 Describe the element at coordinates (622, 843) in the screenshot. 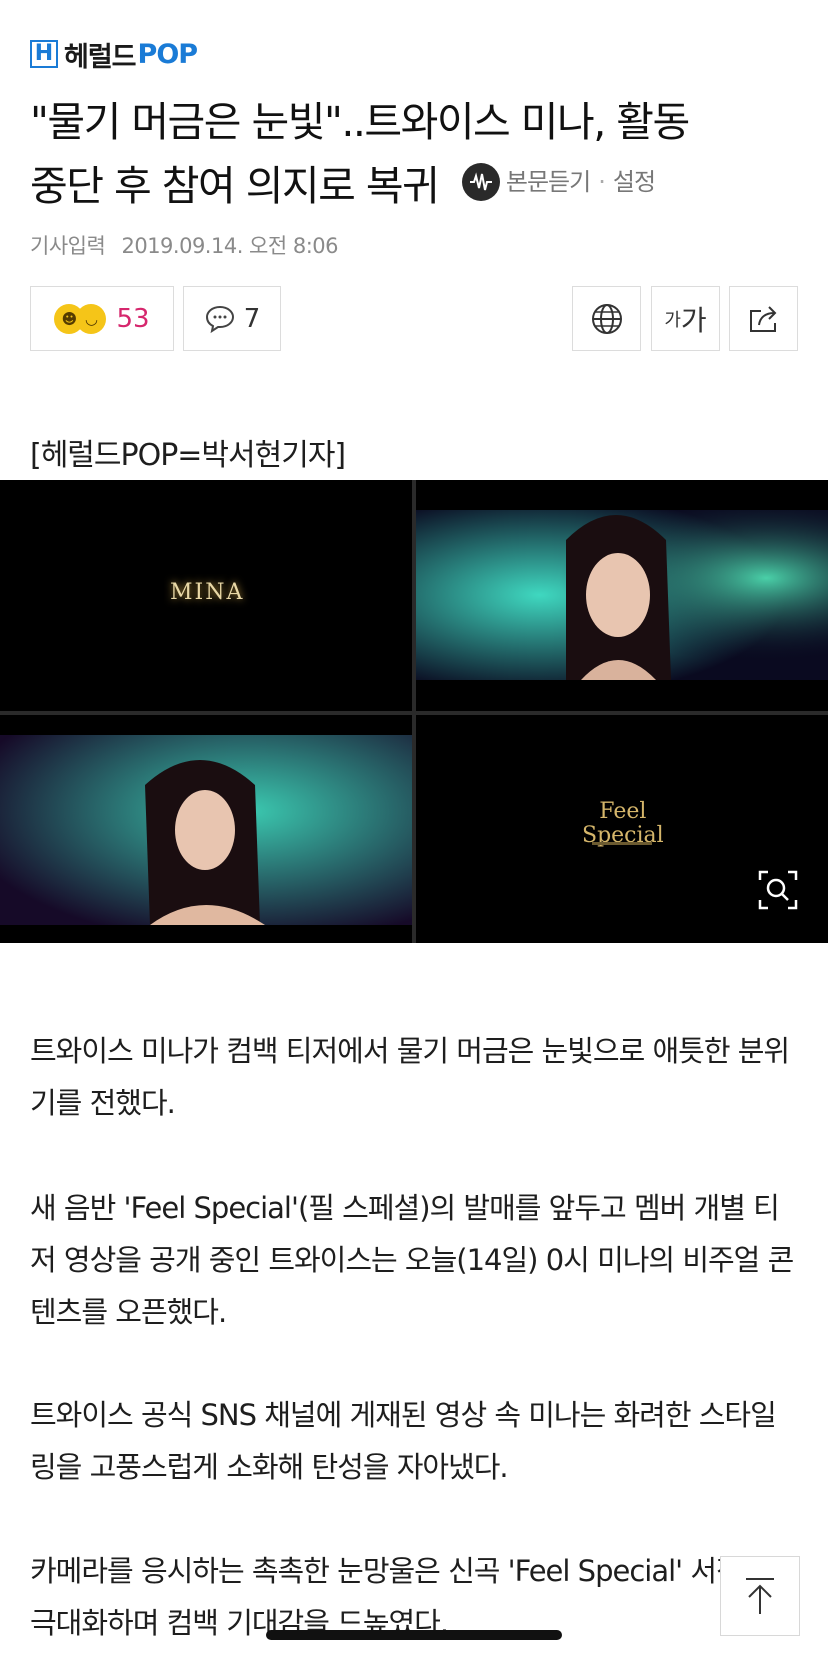

I see `album-subtitle-bar` at that location.